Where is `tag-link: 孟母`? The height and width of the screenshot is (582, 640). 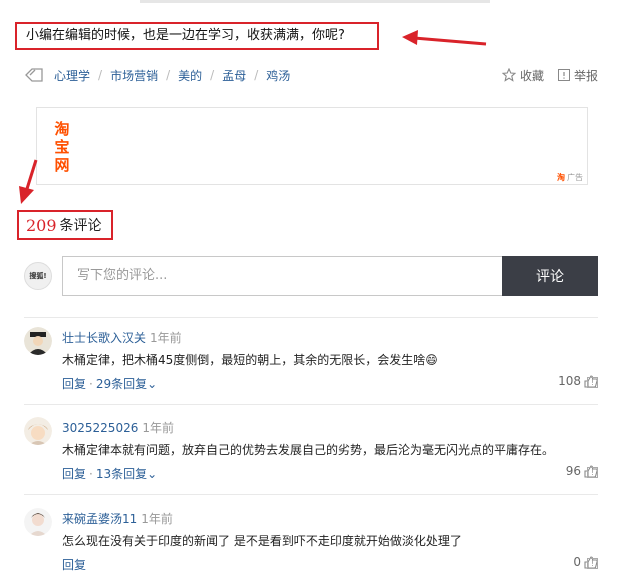
tag-link: 孟母 is located at coordinates (234, 75).